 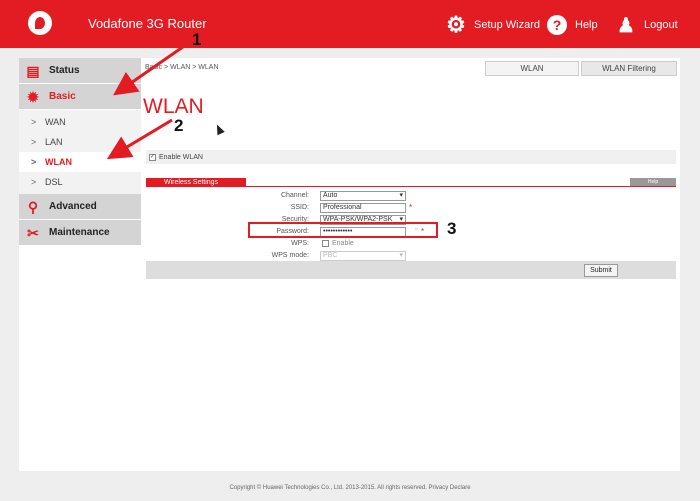 What do you see at coordinates (148, 100) in the screenshot?
I see `annotation-arrows` at bounding box center [148, 100].